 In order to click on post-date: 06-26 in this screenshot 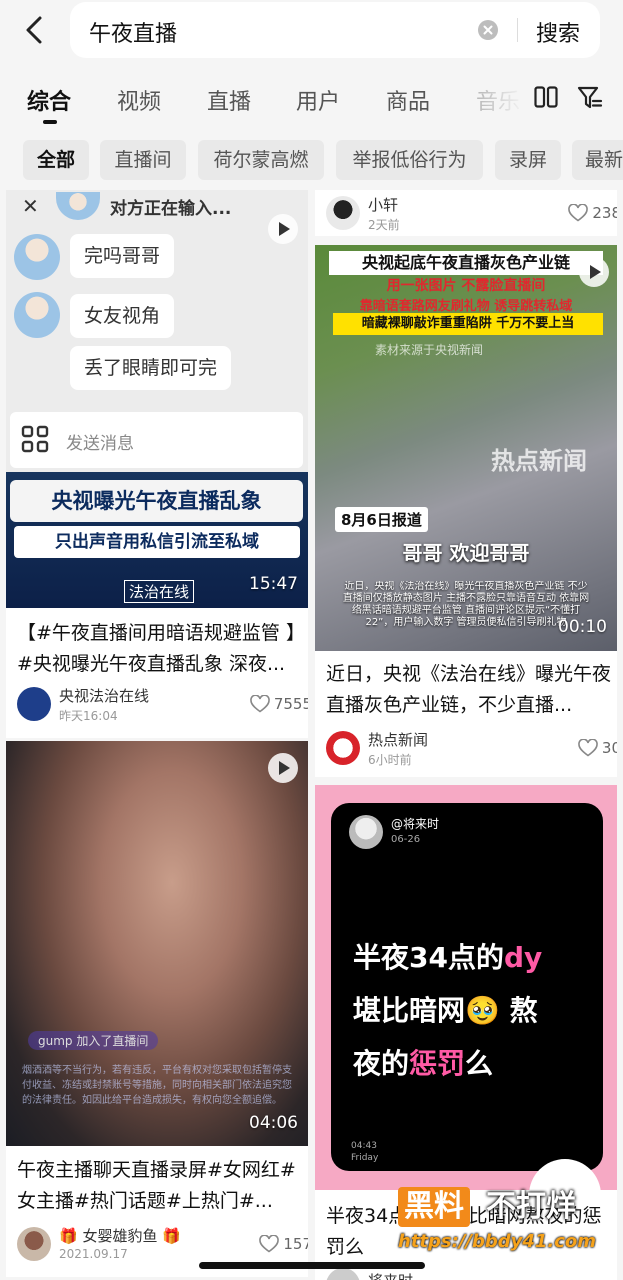, I will do `click(406, 839)`.